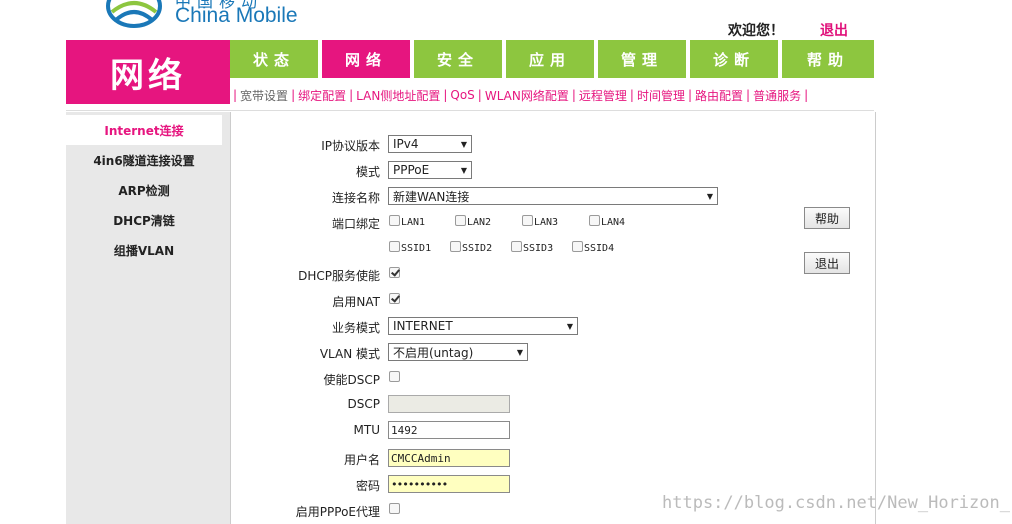  What do you see at coordinates (361, 460) in the screenshot?
I see `username-label: 用户名` at bounding box center [361, 460].